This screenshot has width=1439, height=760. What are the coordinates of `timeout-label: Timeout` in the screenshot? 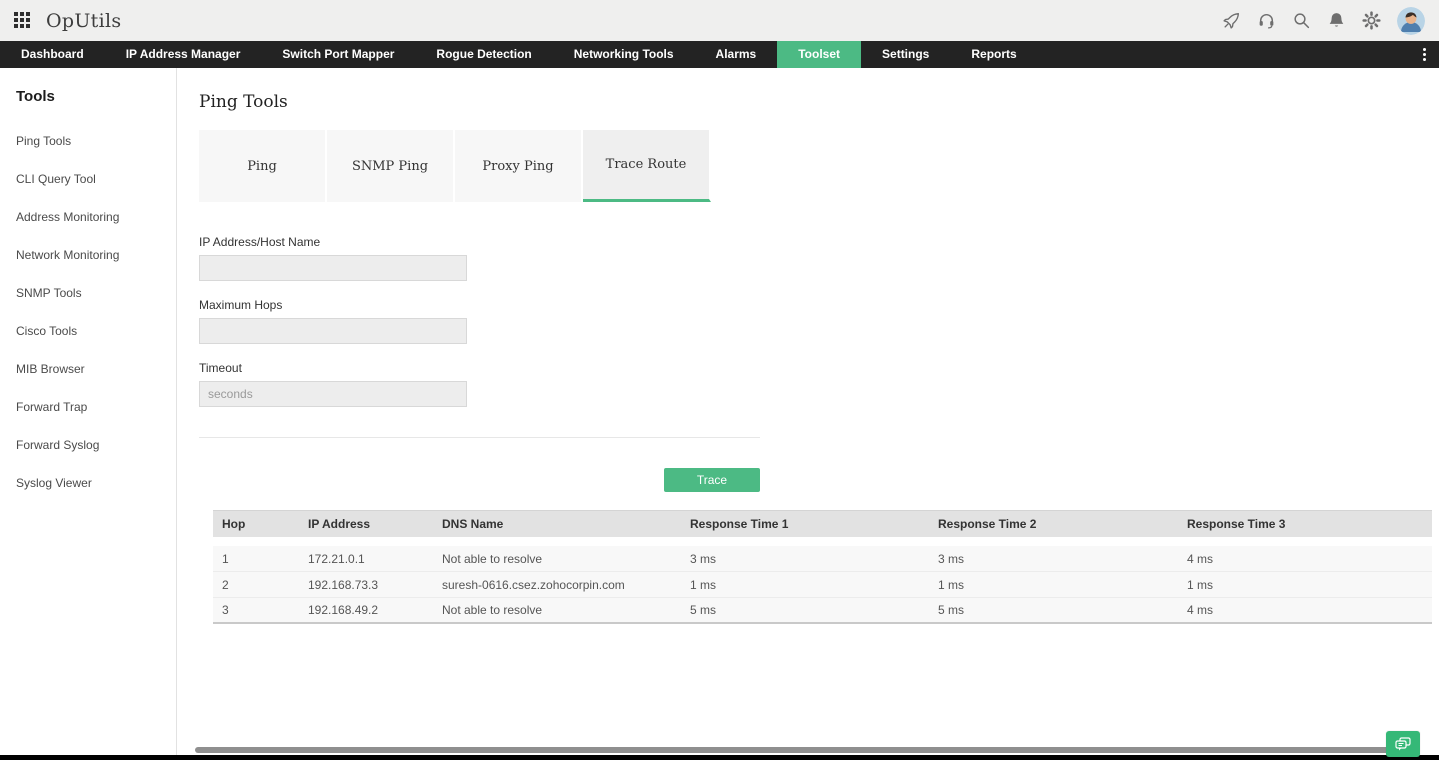 It's located at (220, 368).